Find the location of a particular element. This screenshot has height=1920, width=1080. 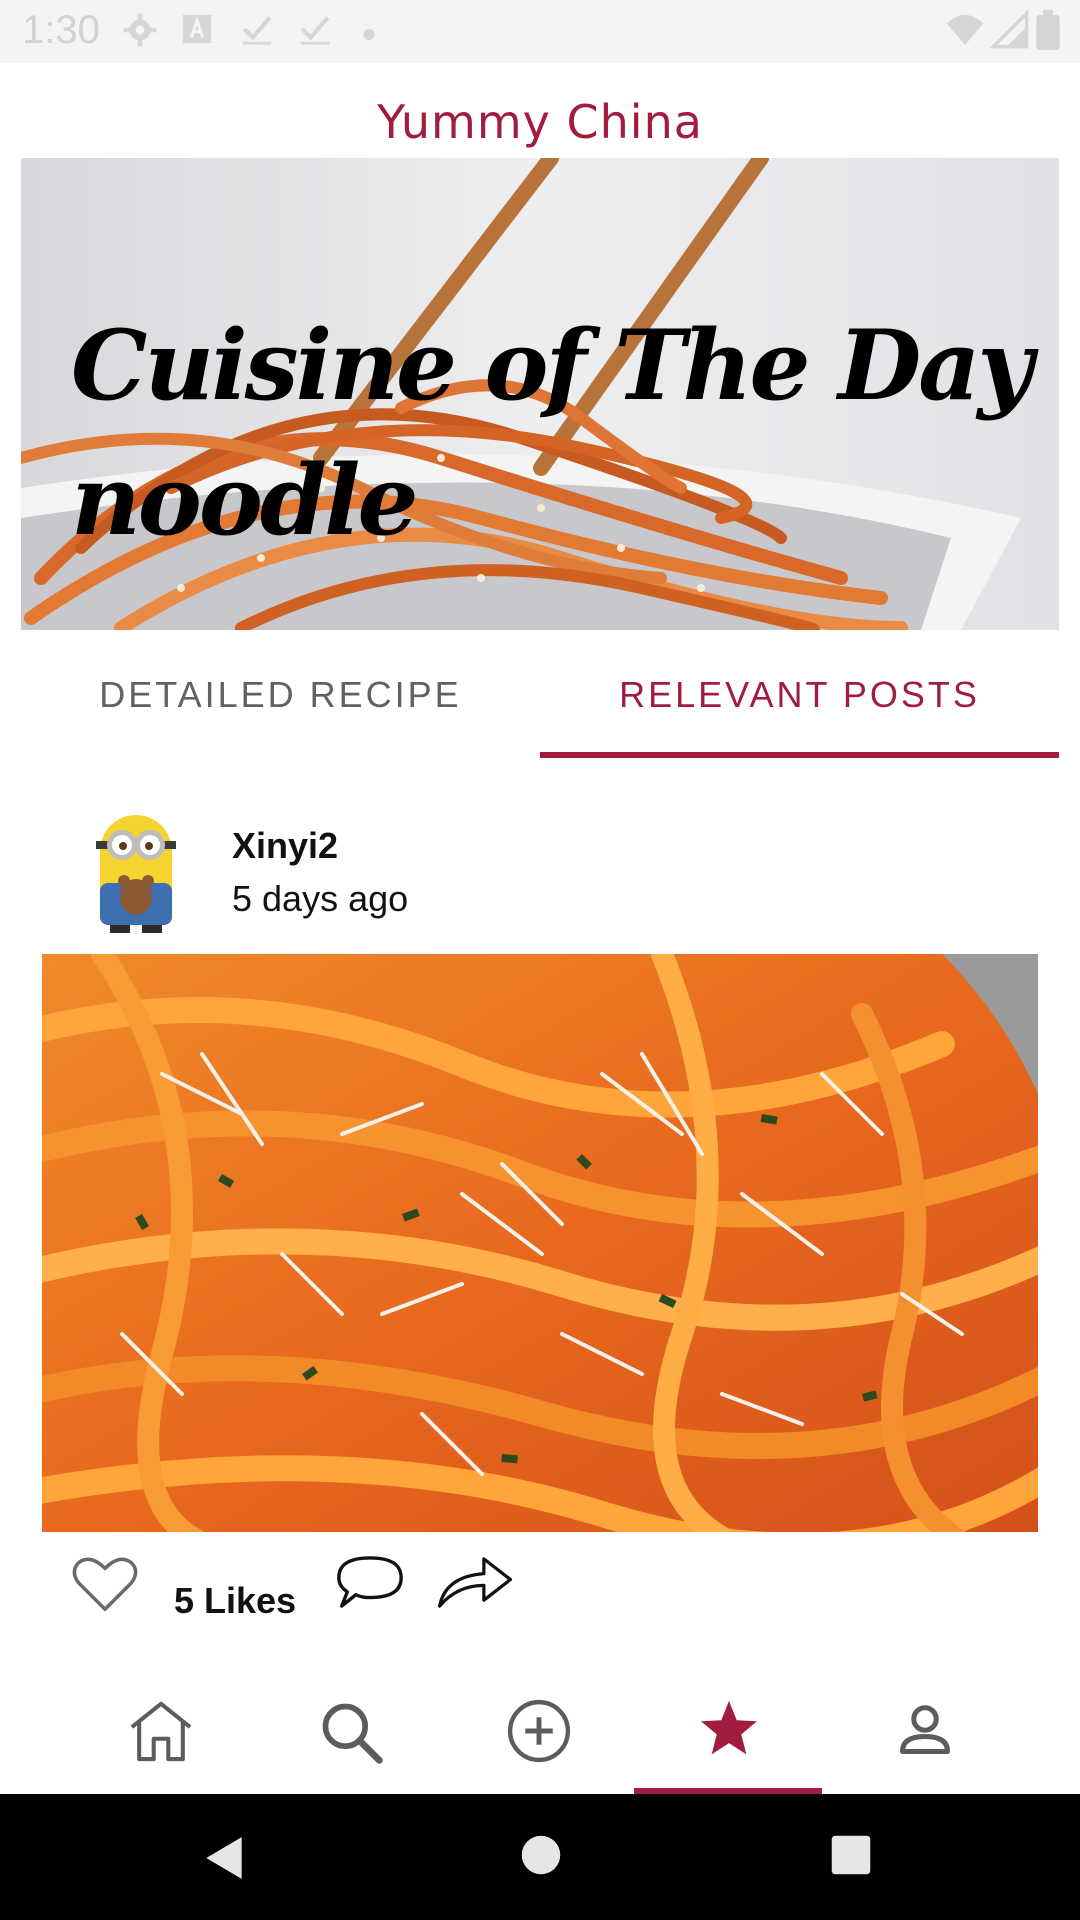

like-heart-icon is located at coordinates (105, 1583).